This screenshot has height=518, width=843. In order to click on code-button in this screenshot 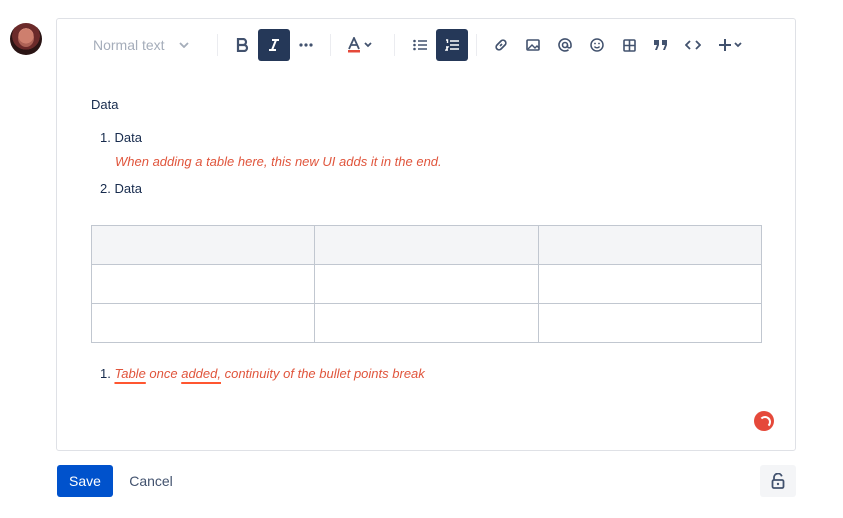, I will do `click(693, 45)`.